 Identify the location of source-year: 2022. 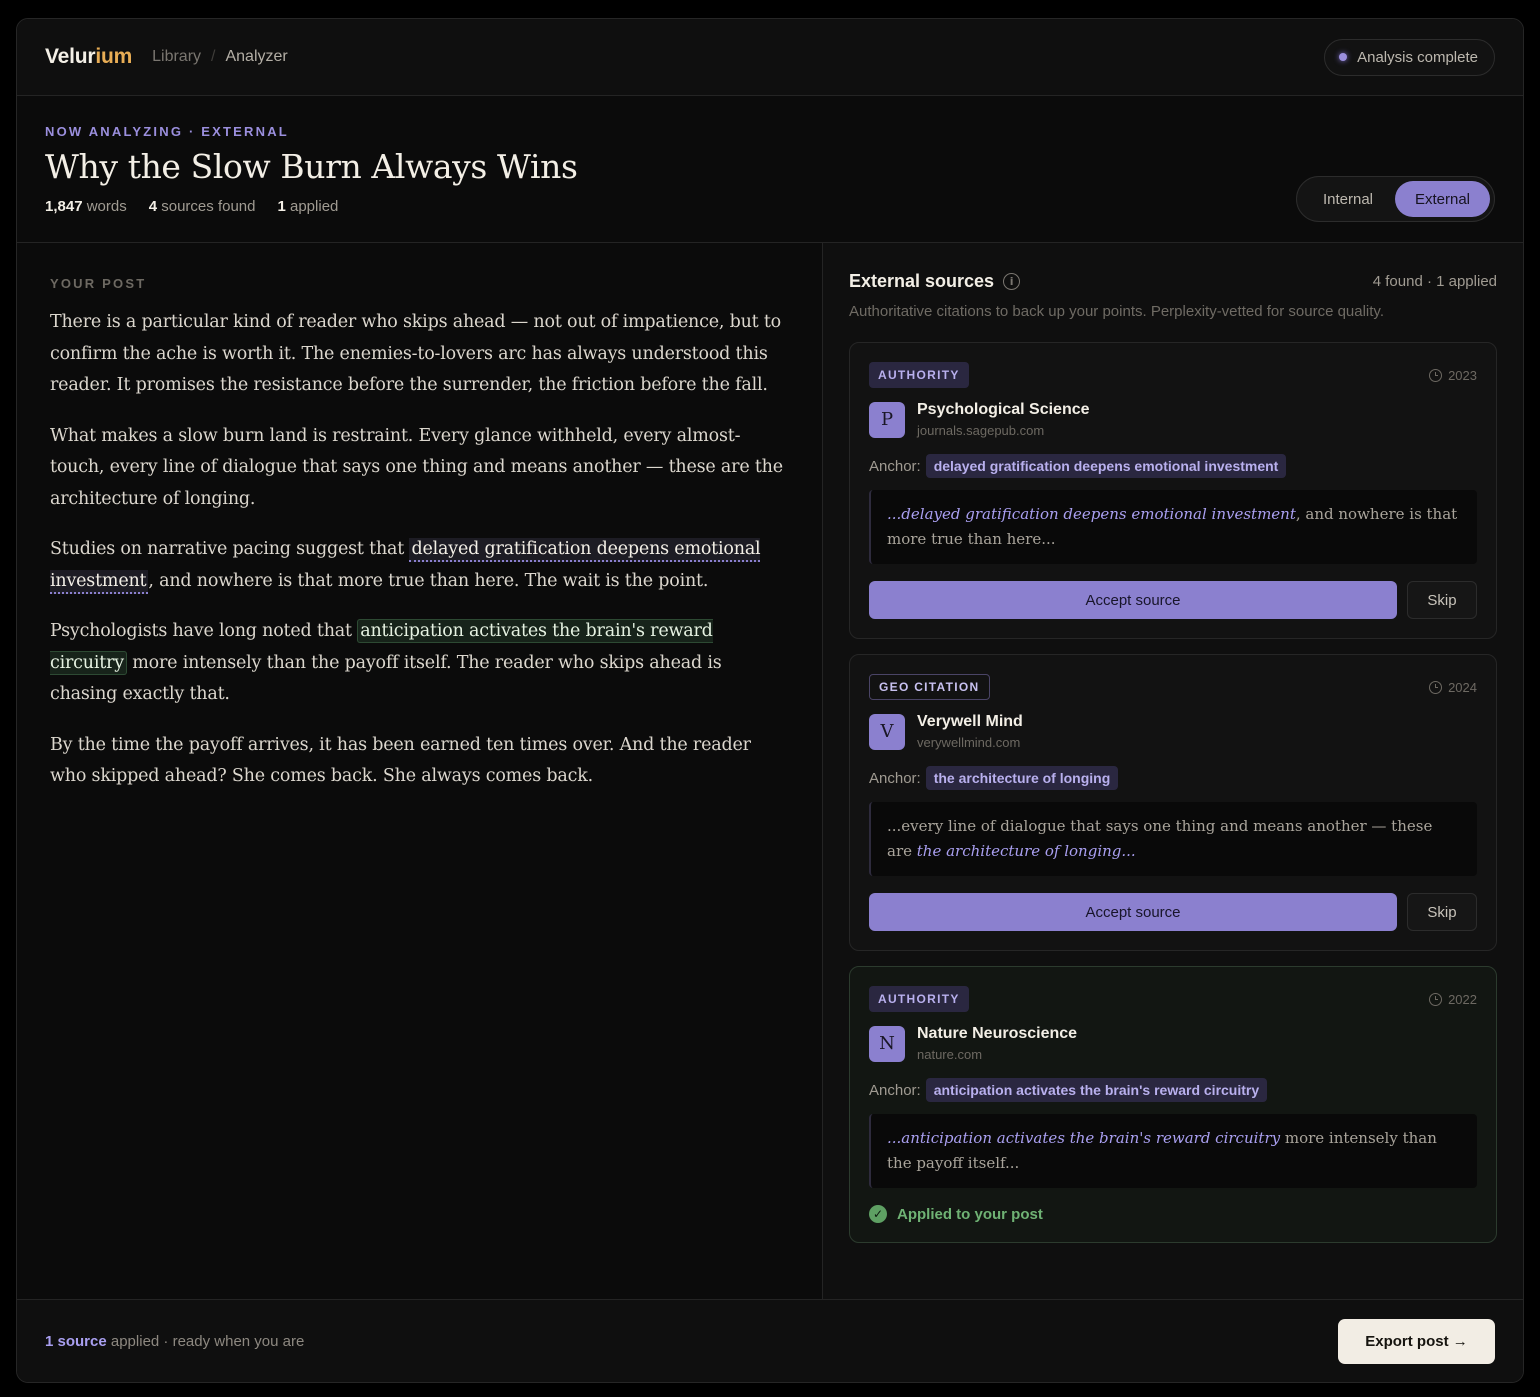
(1453, 999).